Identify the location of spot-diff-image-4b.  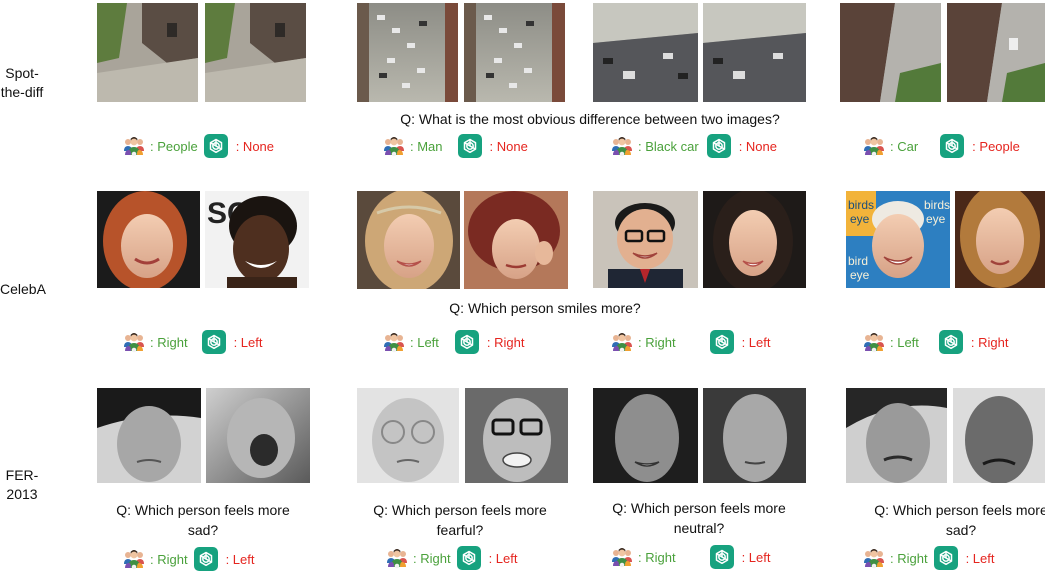
(996, 52).